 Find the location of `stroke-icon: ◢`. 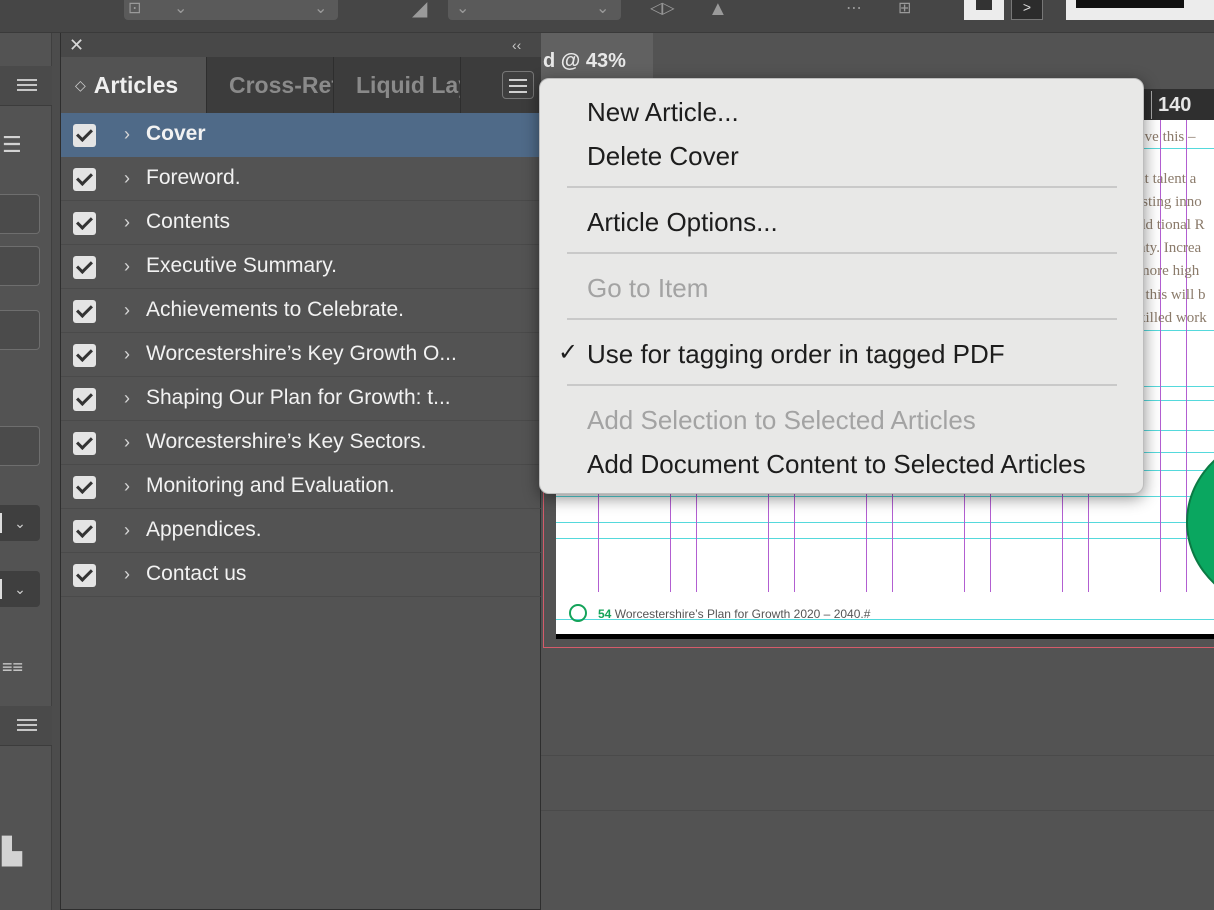

stroke-icon: ◢ is located at coordinates (419, 9).